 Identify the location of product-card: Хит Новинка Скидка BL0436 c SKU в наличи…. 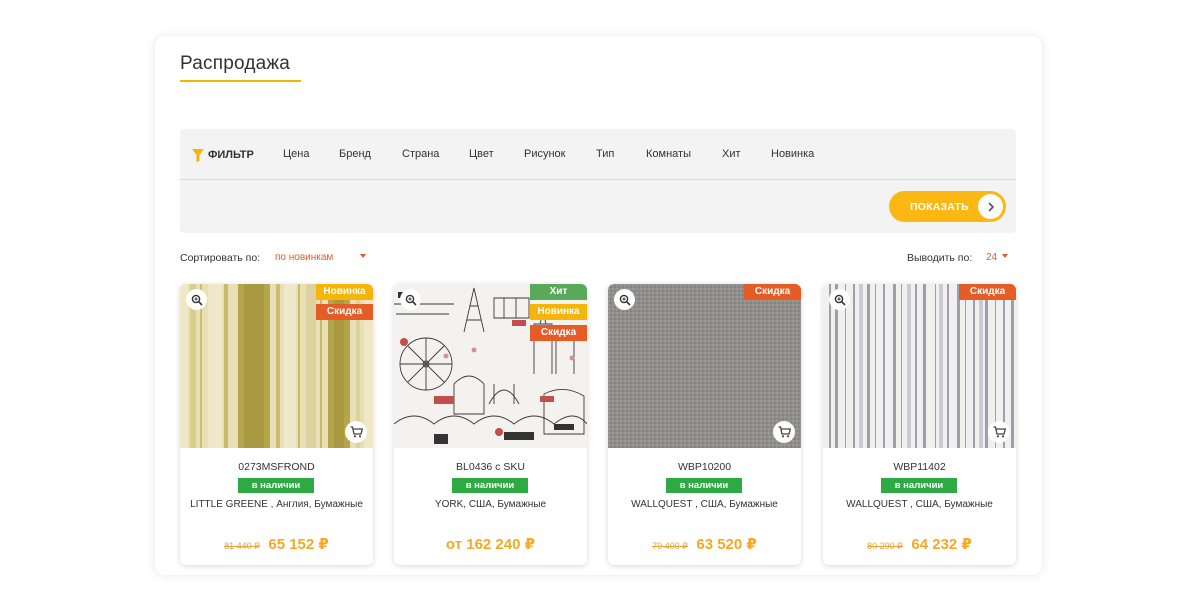
(490, 424).